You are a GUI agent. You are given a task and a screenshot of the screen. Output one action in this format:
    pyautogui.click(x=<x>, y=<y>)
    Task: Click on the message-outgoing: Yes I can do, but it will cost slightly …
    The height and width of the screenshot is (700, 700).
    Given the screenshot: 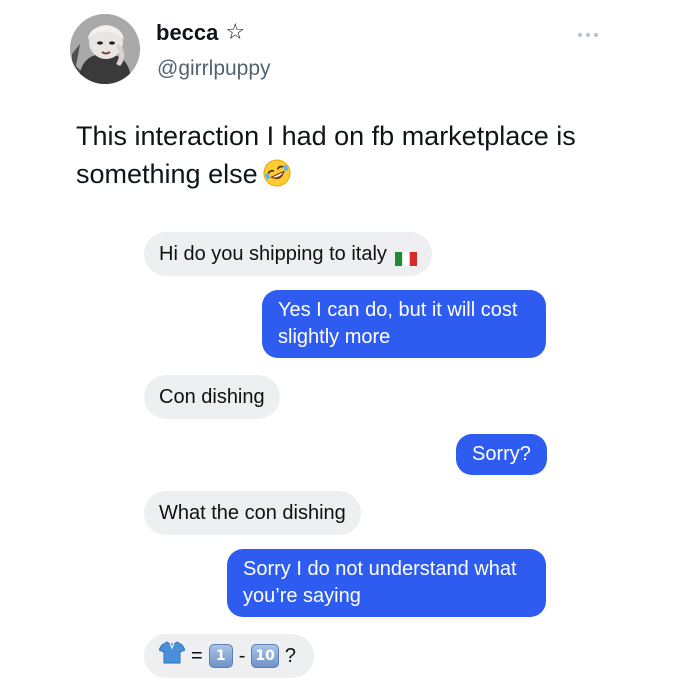 What is the action you would take?
    pyautogui.click(x=404, y=324)
    